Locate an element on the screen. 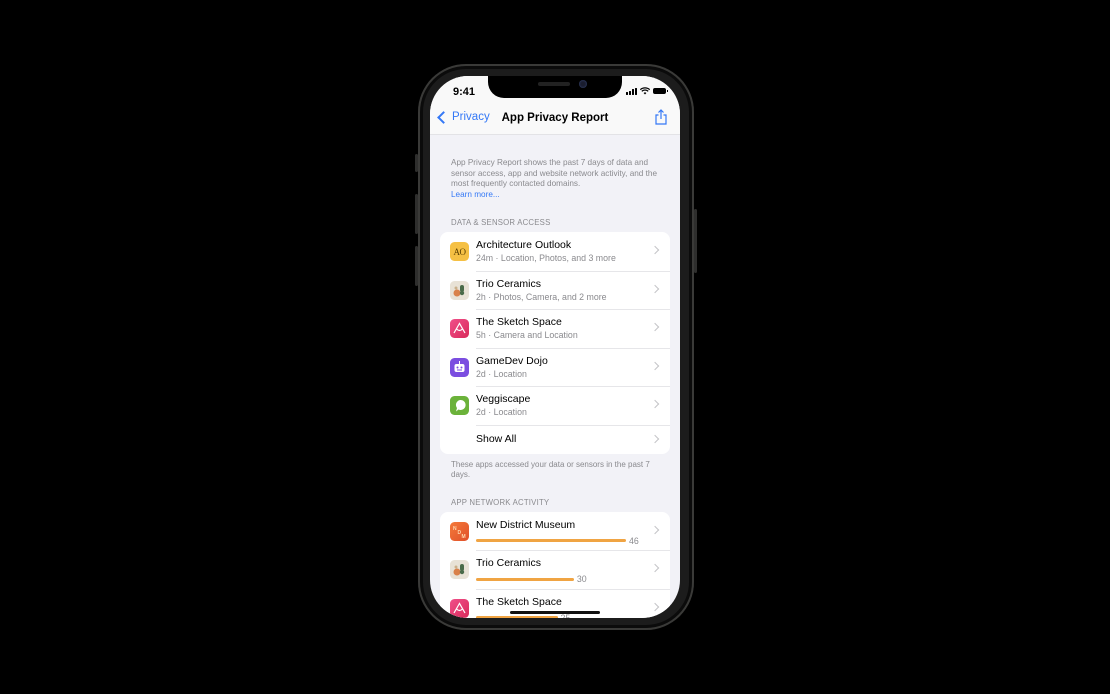 The image size is (1110, 694). gamedev-dojo-icon is located at coordinates (459, 367).